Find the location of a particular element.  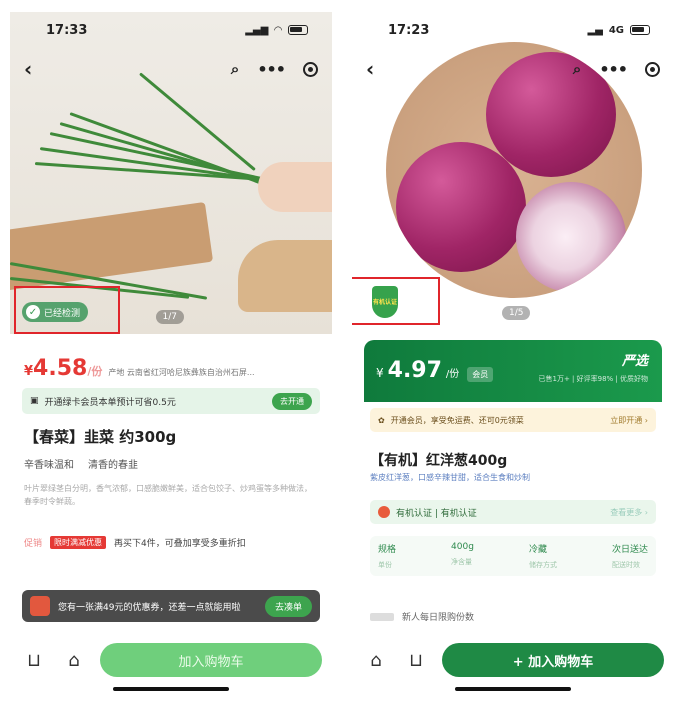

promo-row: 促销 限时满减优惠 再买下4件，可叠加享受多重折扣 is located at coordinates (171, 542).